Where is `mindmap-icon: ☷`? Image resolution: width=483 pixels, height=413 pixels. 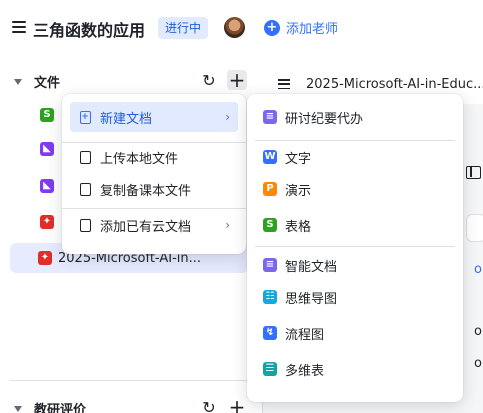
mindmap-icon: ☷ is located at coordinates (270, 297).